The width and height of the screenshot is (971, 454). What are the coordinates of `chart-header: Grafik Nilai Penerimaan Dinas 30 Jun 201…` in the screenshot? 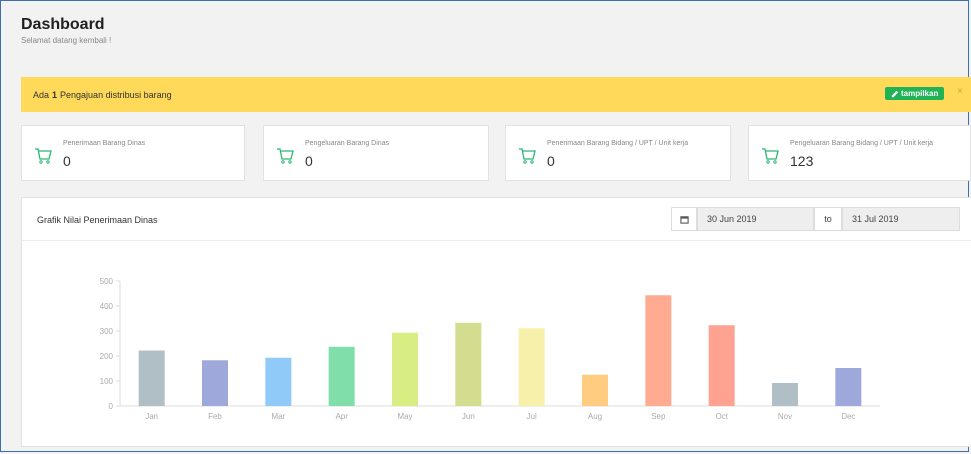 It's located at (496, 219).